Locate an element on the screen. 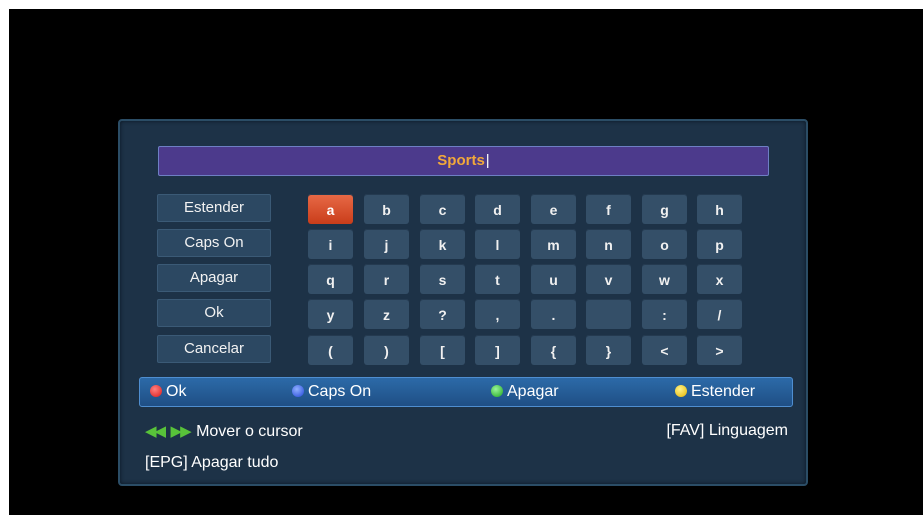  red-button-icon is located at coordinates (156, 391).